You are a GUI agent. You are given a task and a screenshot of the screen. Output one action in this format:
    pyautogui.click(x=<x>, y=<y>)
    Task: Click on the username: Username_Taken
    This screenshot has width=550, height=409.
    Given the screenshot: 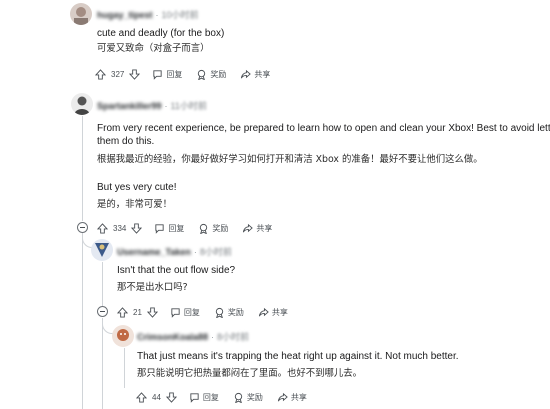 What is the action you would take?
    pyautogui.click(x=154, y=252)
    